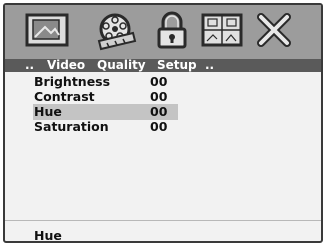 The height and width of the screenshot is (247, 327). What do you see at coordinates (64, 96) in the screenshot?
I see `setting-label: Contrast` at bounding box center [64, 96].